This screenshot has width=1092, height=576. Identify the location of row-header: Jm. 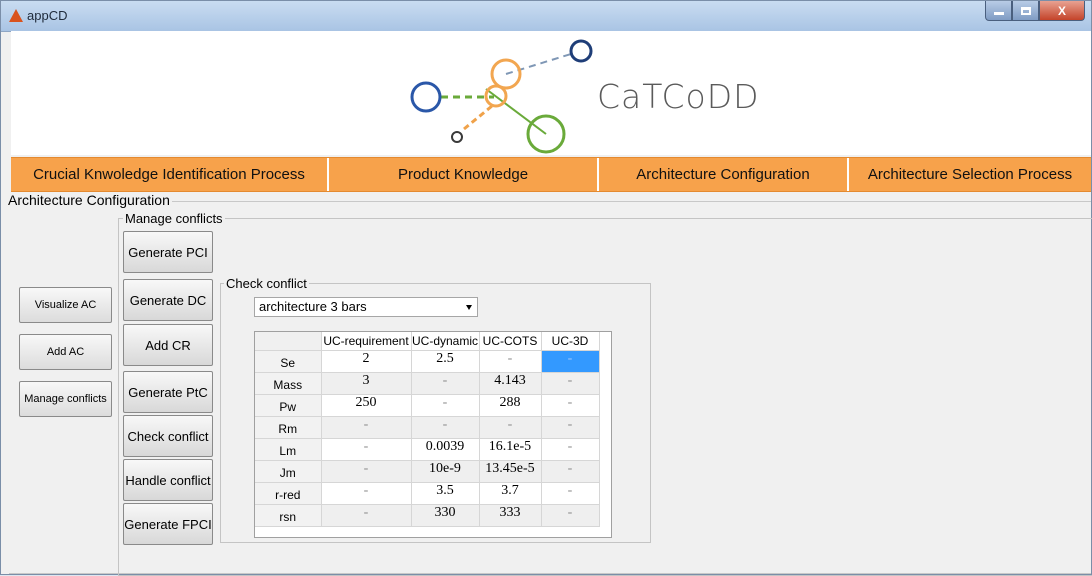
(288, 471).